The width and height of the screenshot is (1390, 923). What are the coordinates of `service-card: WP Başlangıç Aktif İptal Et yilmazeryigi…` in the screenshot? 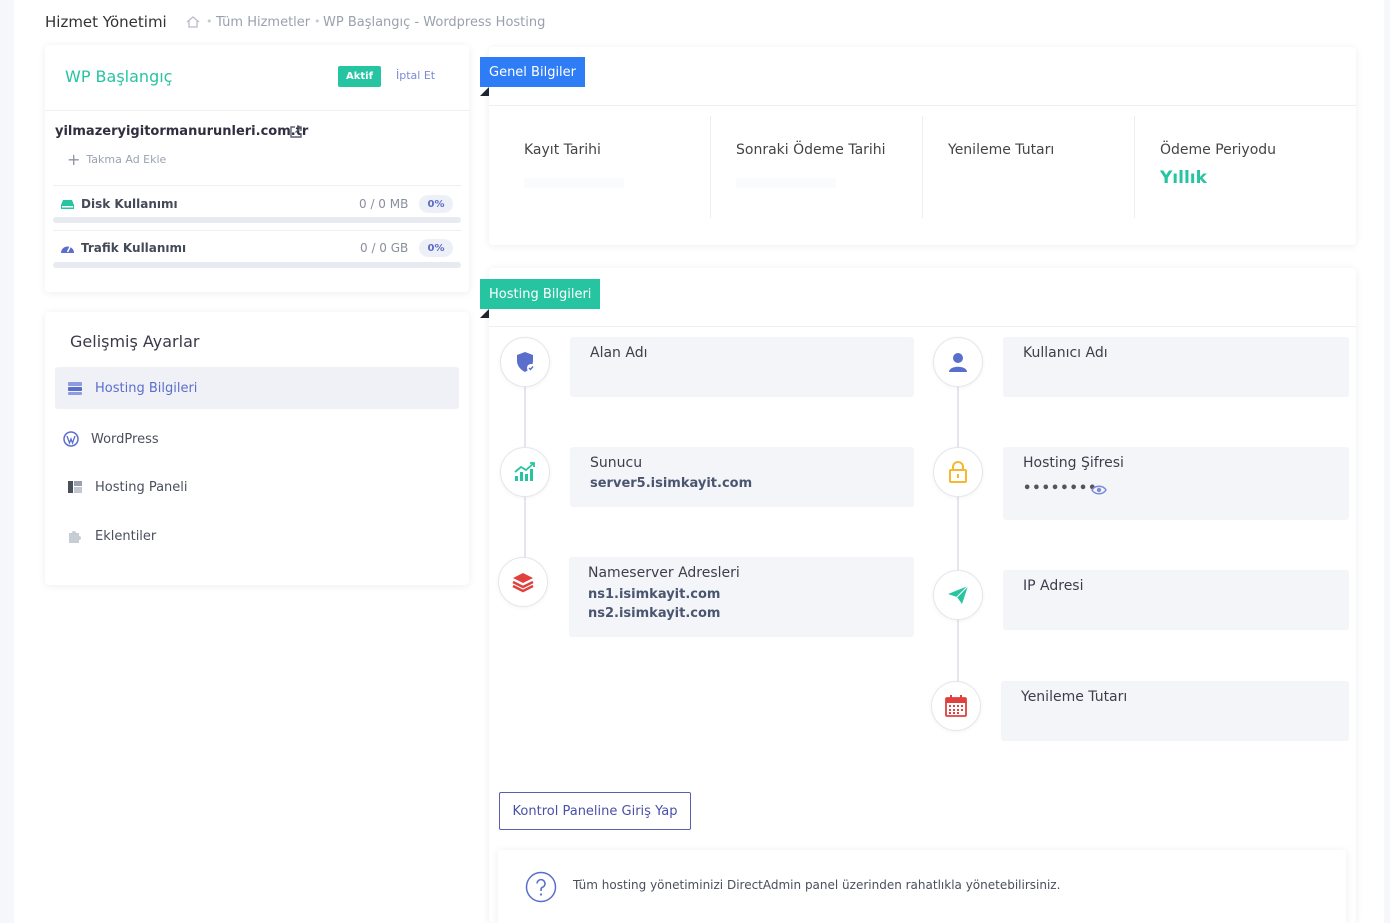 It's located at (257, 168).